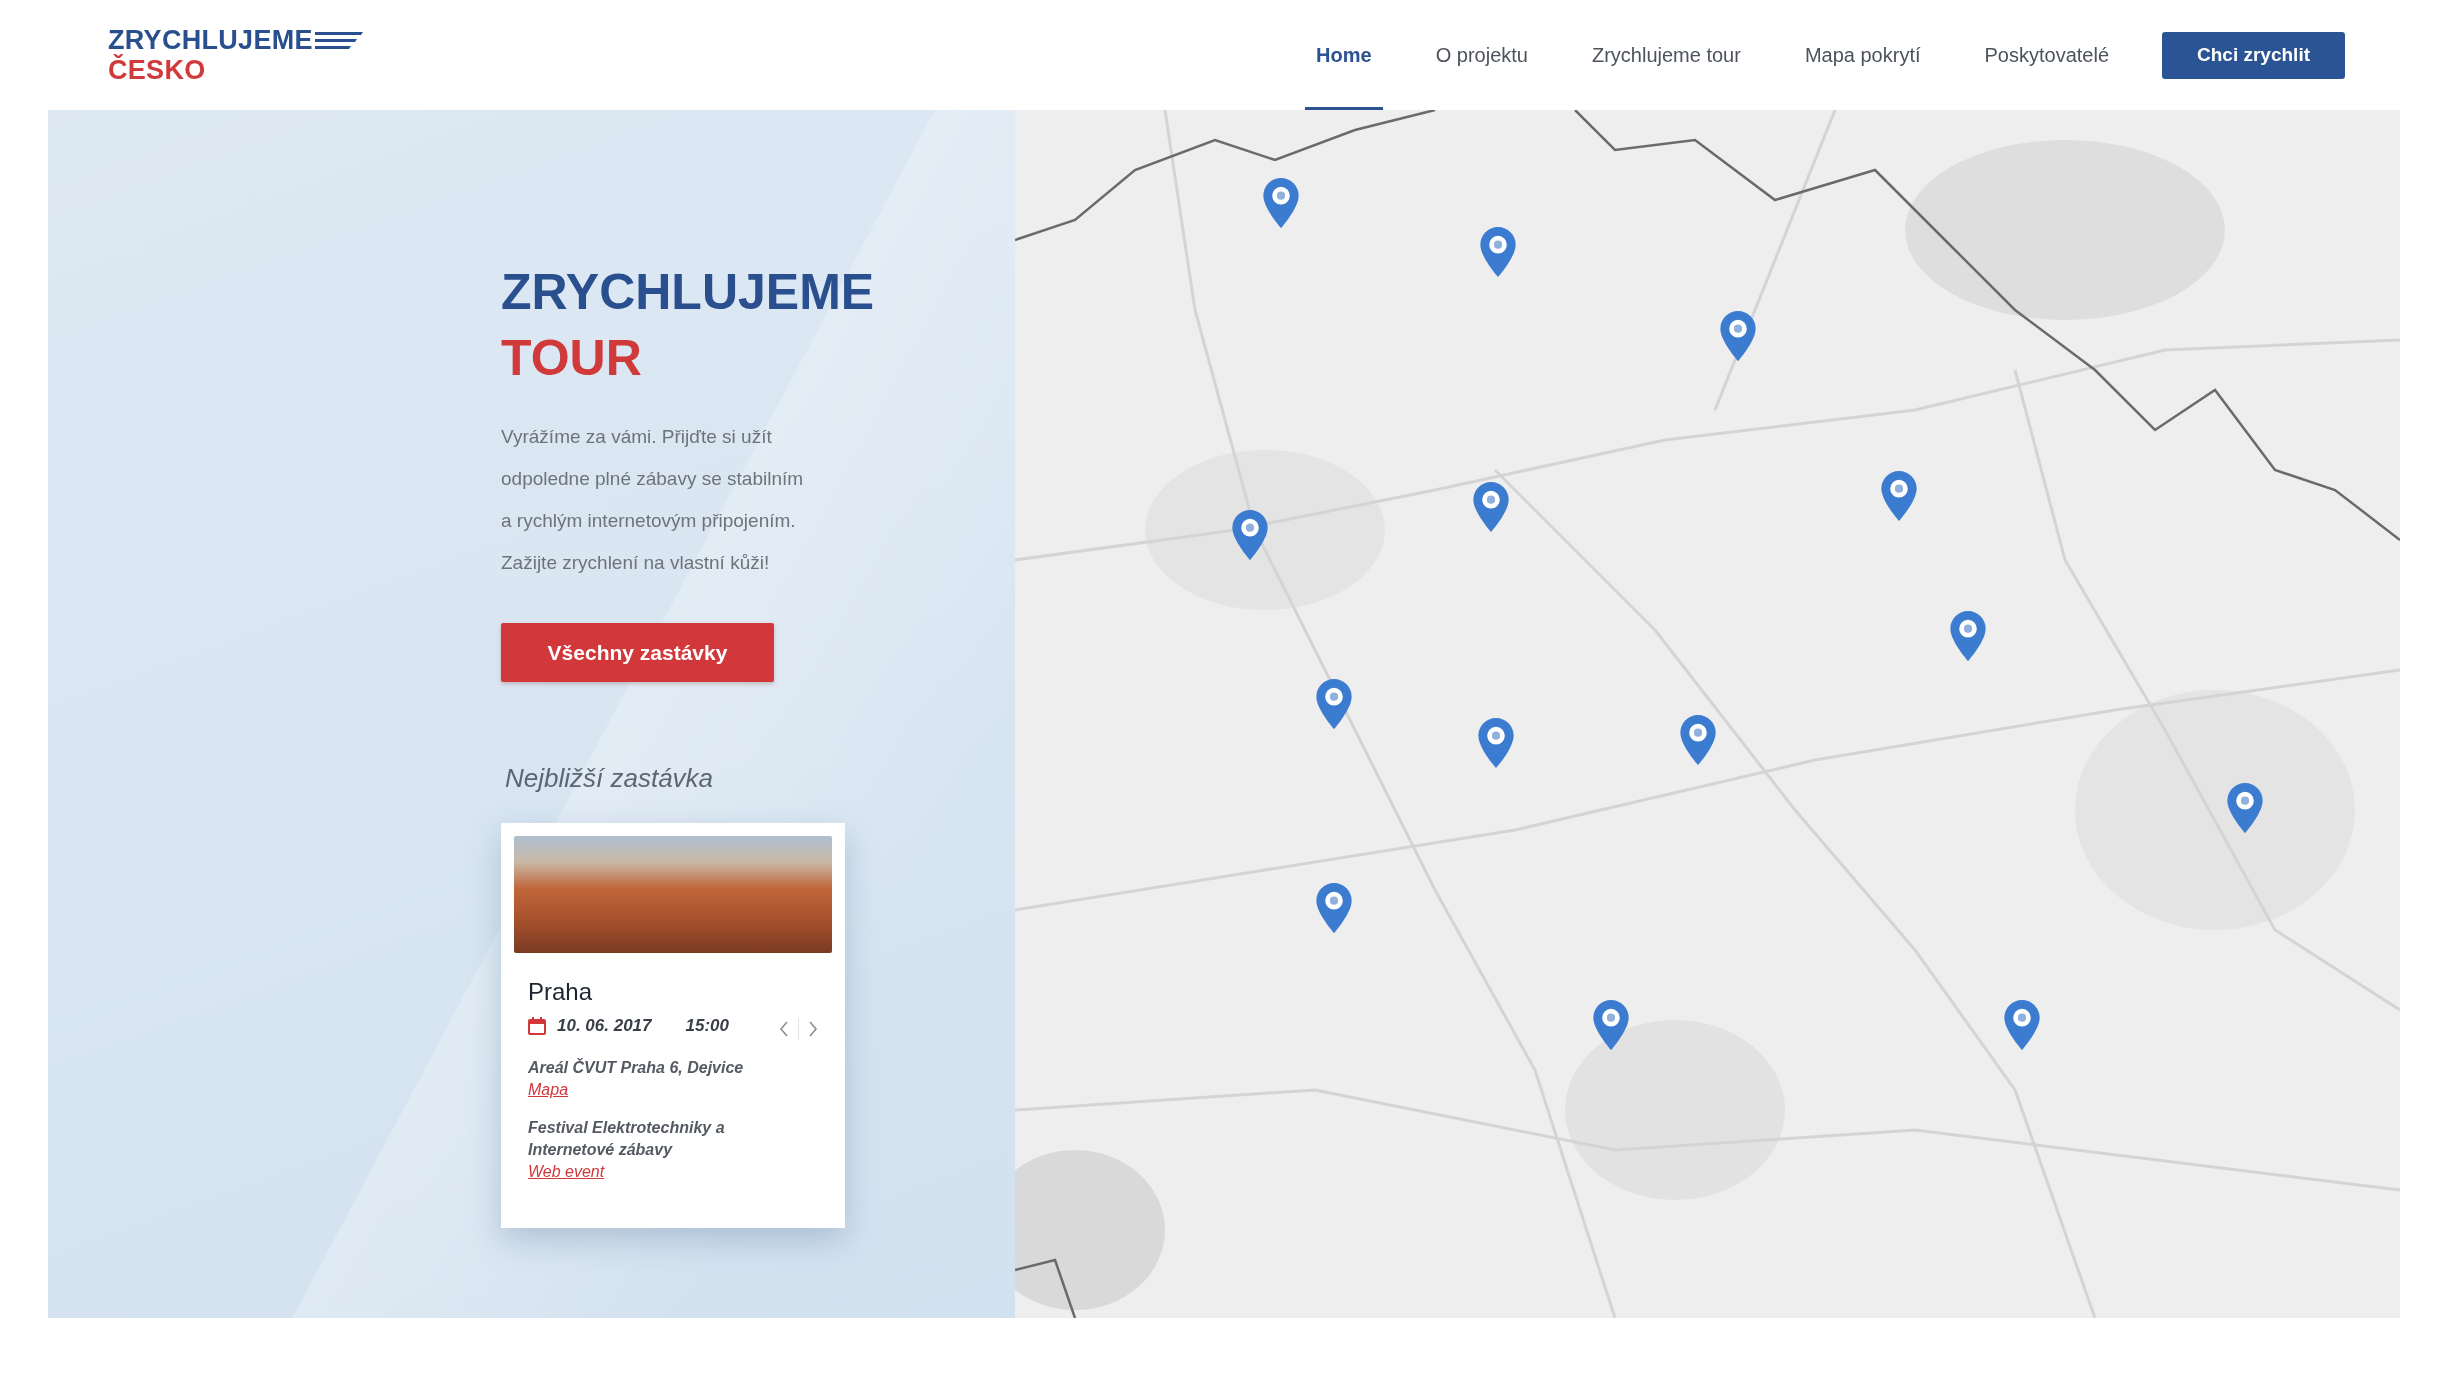  What do you see at coordinates (537, 1026) in the screenshot?
I see `calendar-icon` at bounding box center [537, 1026].